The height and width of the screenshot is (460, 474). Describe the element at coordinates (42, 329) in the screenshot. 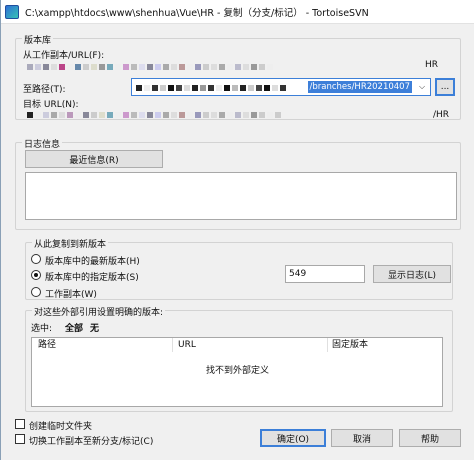

I see `select-label: 选中:` at that location.